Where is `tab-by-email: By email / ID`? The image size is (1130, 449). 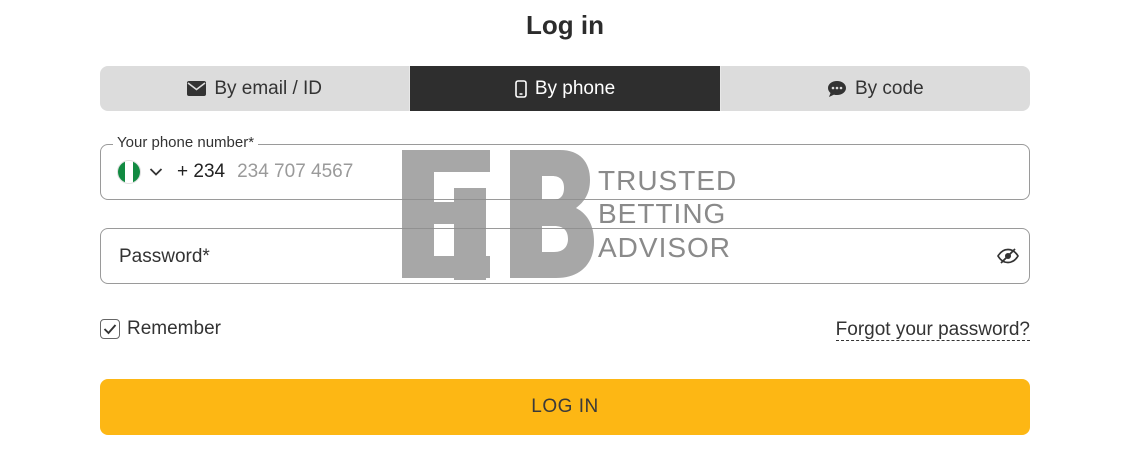 tab-by-email: By email / ID is located at coordinates (254, 88).